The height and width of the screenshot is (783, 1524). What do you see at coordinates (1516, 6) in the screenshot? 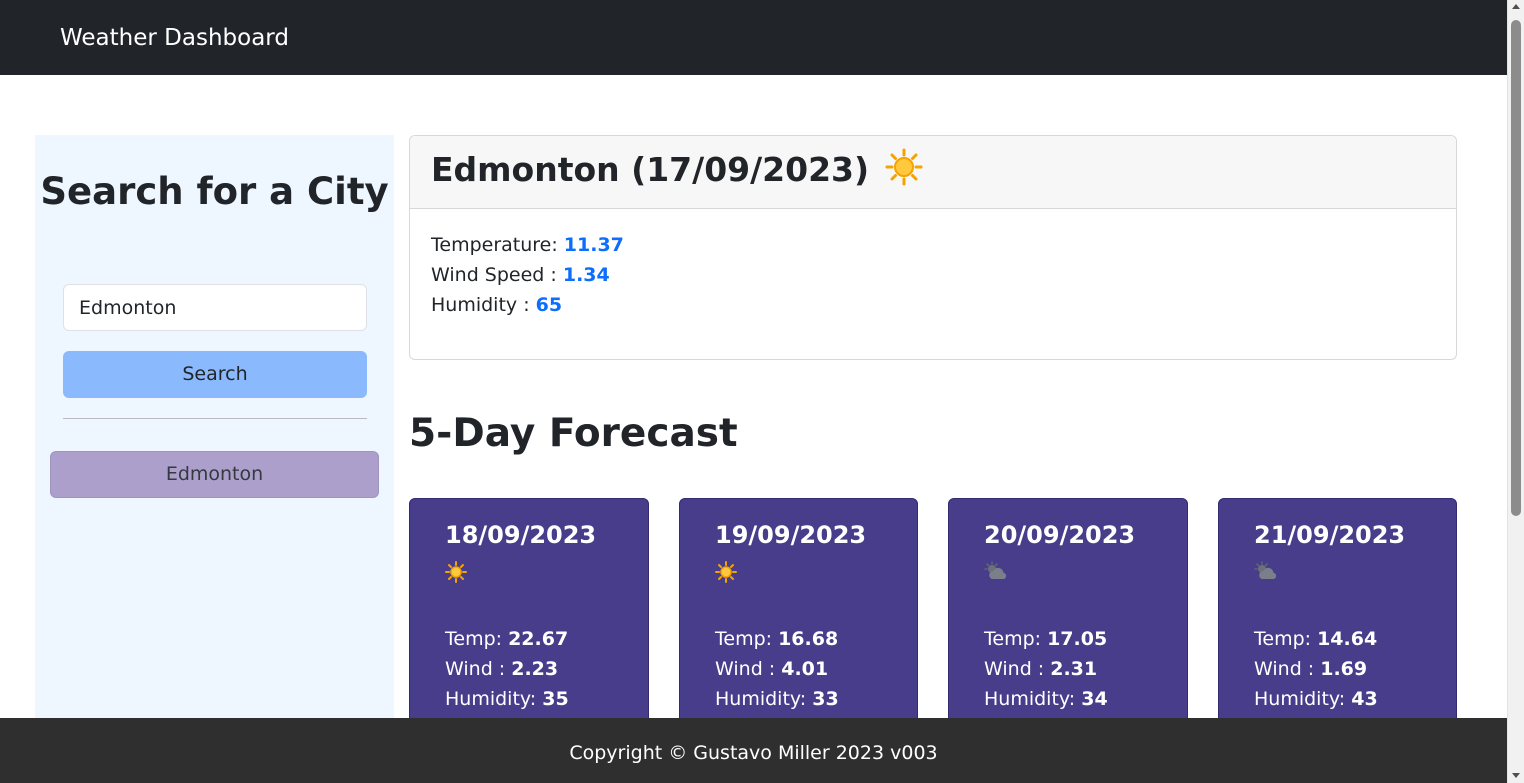
I see `scroll-up-icon` at bounding box center [1516, 6].